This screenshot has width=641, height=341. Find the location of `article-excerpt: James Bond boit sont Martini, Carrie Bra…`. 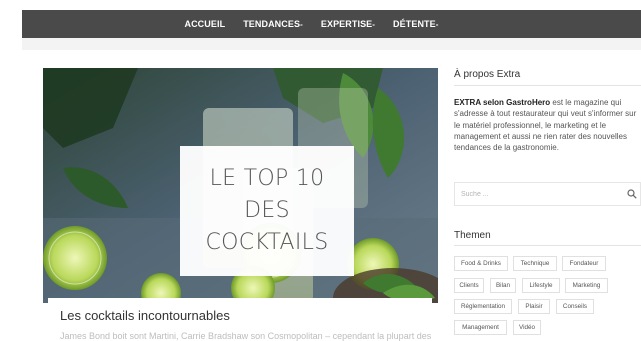

article-excerpt: James Bond boit sont Martini, Carrie Bra… is located at coordinates (246, 336).